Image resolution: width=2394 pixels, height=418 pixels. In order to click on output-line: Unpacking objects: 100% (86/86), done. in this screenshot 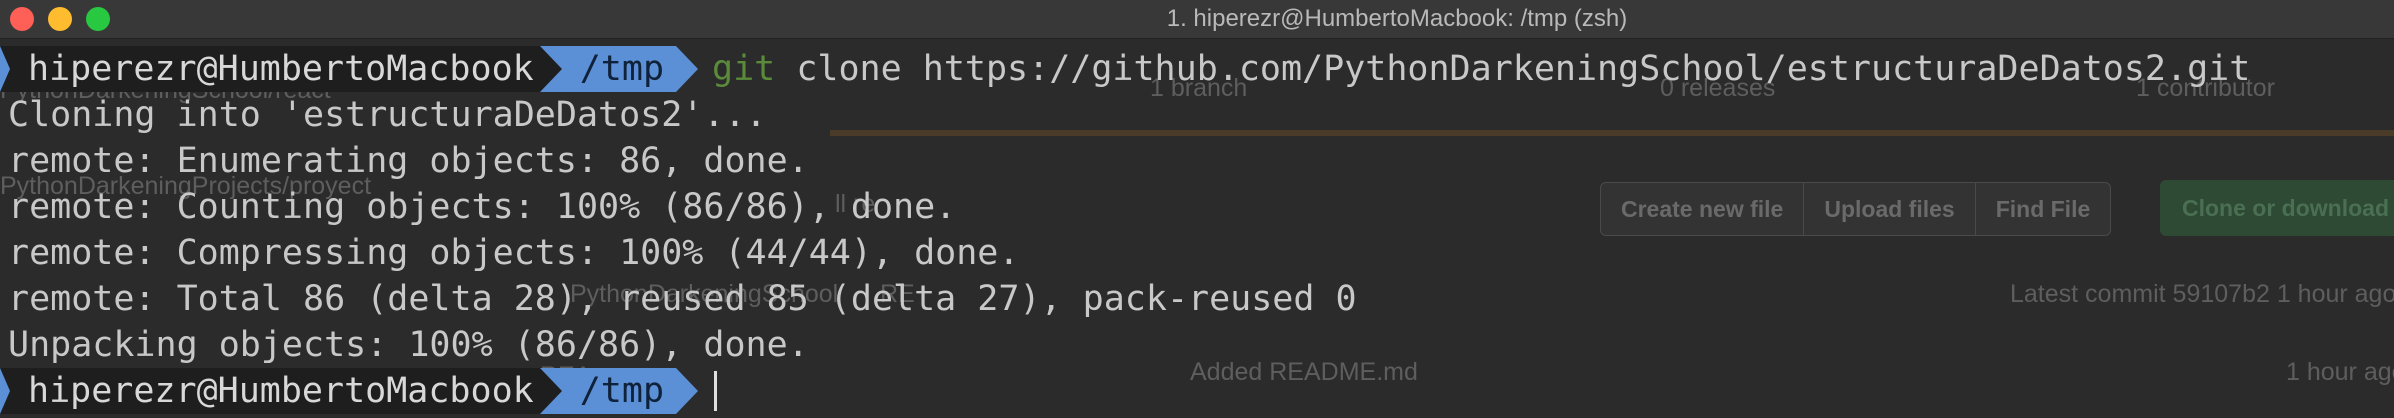, I will do `click(408, 345)`.